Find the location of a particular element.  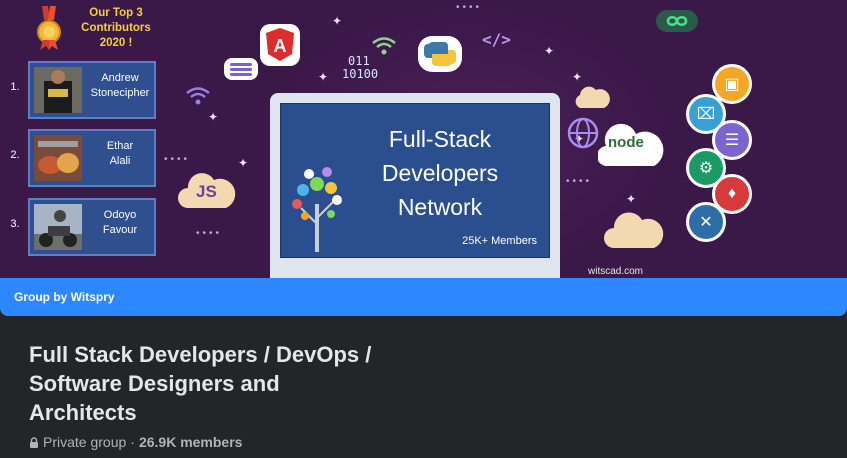

code-tag-icon: </> is located at coordinates (496, 39).